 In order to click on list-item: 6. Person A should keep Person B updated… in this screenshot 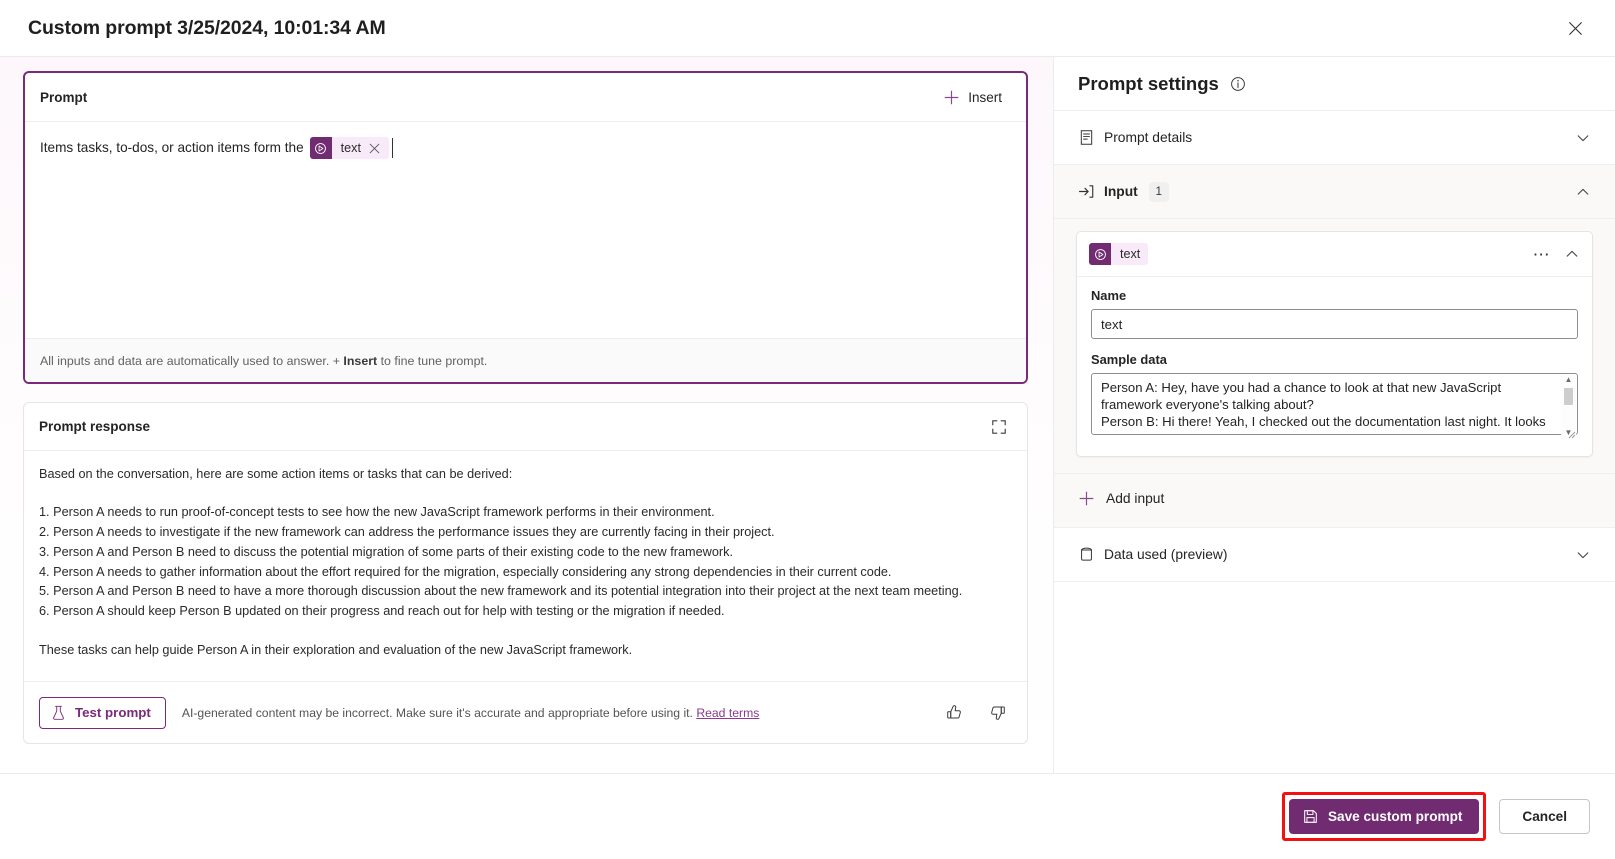, I will do `click(382, 611)`.